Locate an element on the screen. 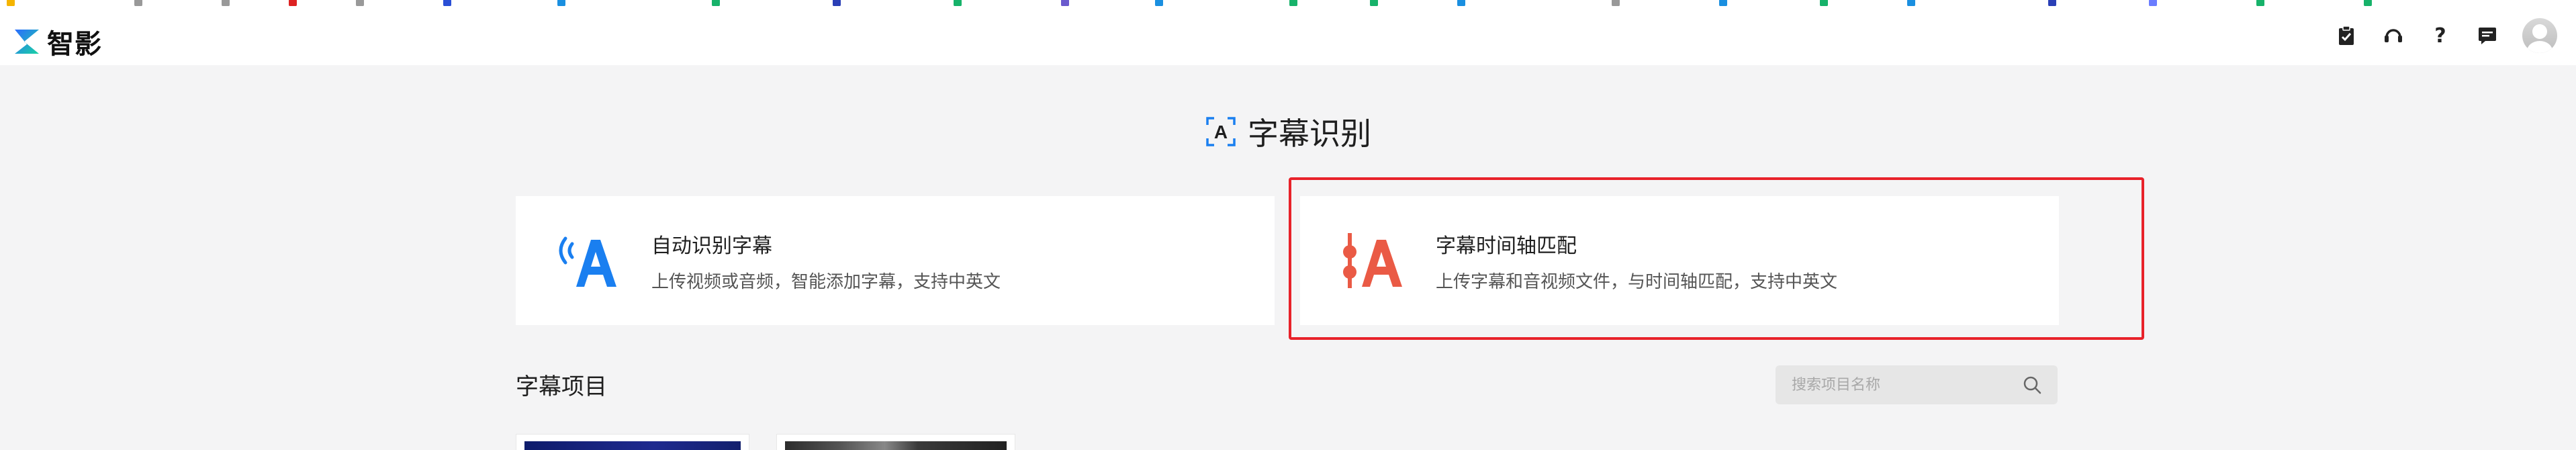 Image resolution: width=2576 pixels, height=450 pixels. headset-icon is located at coordinates (2393, 36).